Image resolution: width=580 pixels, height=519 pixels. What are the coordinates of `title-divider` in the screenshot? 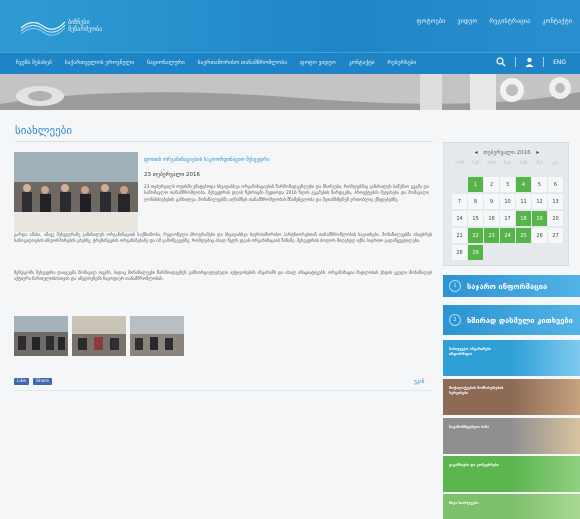 It's located at (224, 141).